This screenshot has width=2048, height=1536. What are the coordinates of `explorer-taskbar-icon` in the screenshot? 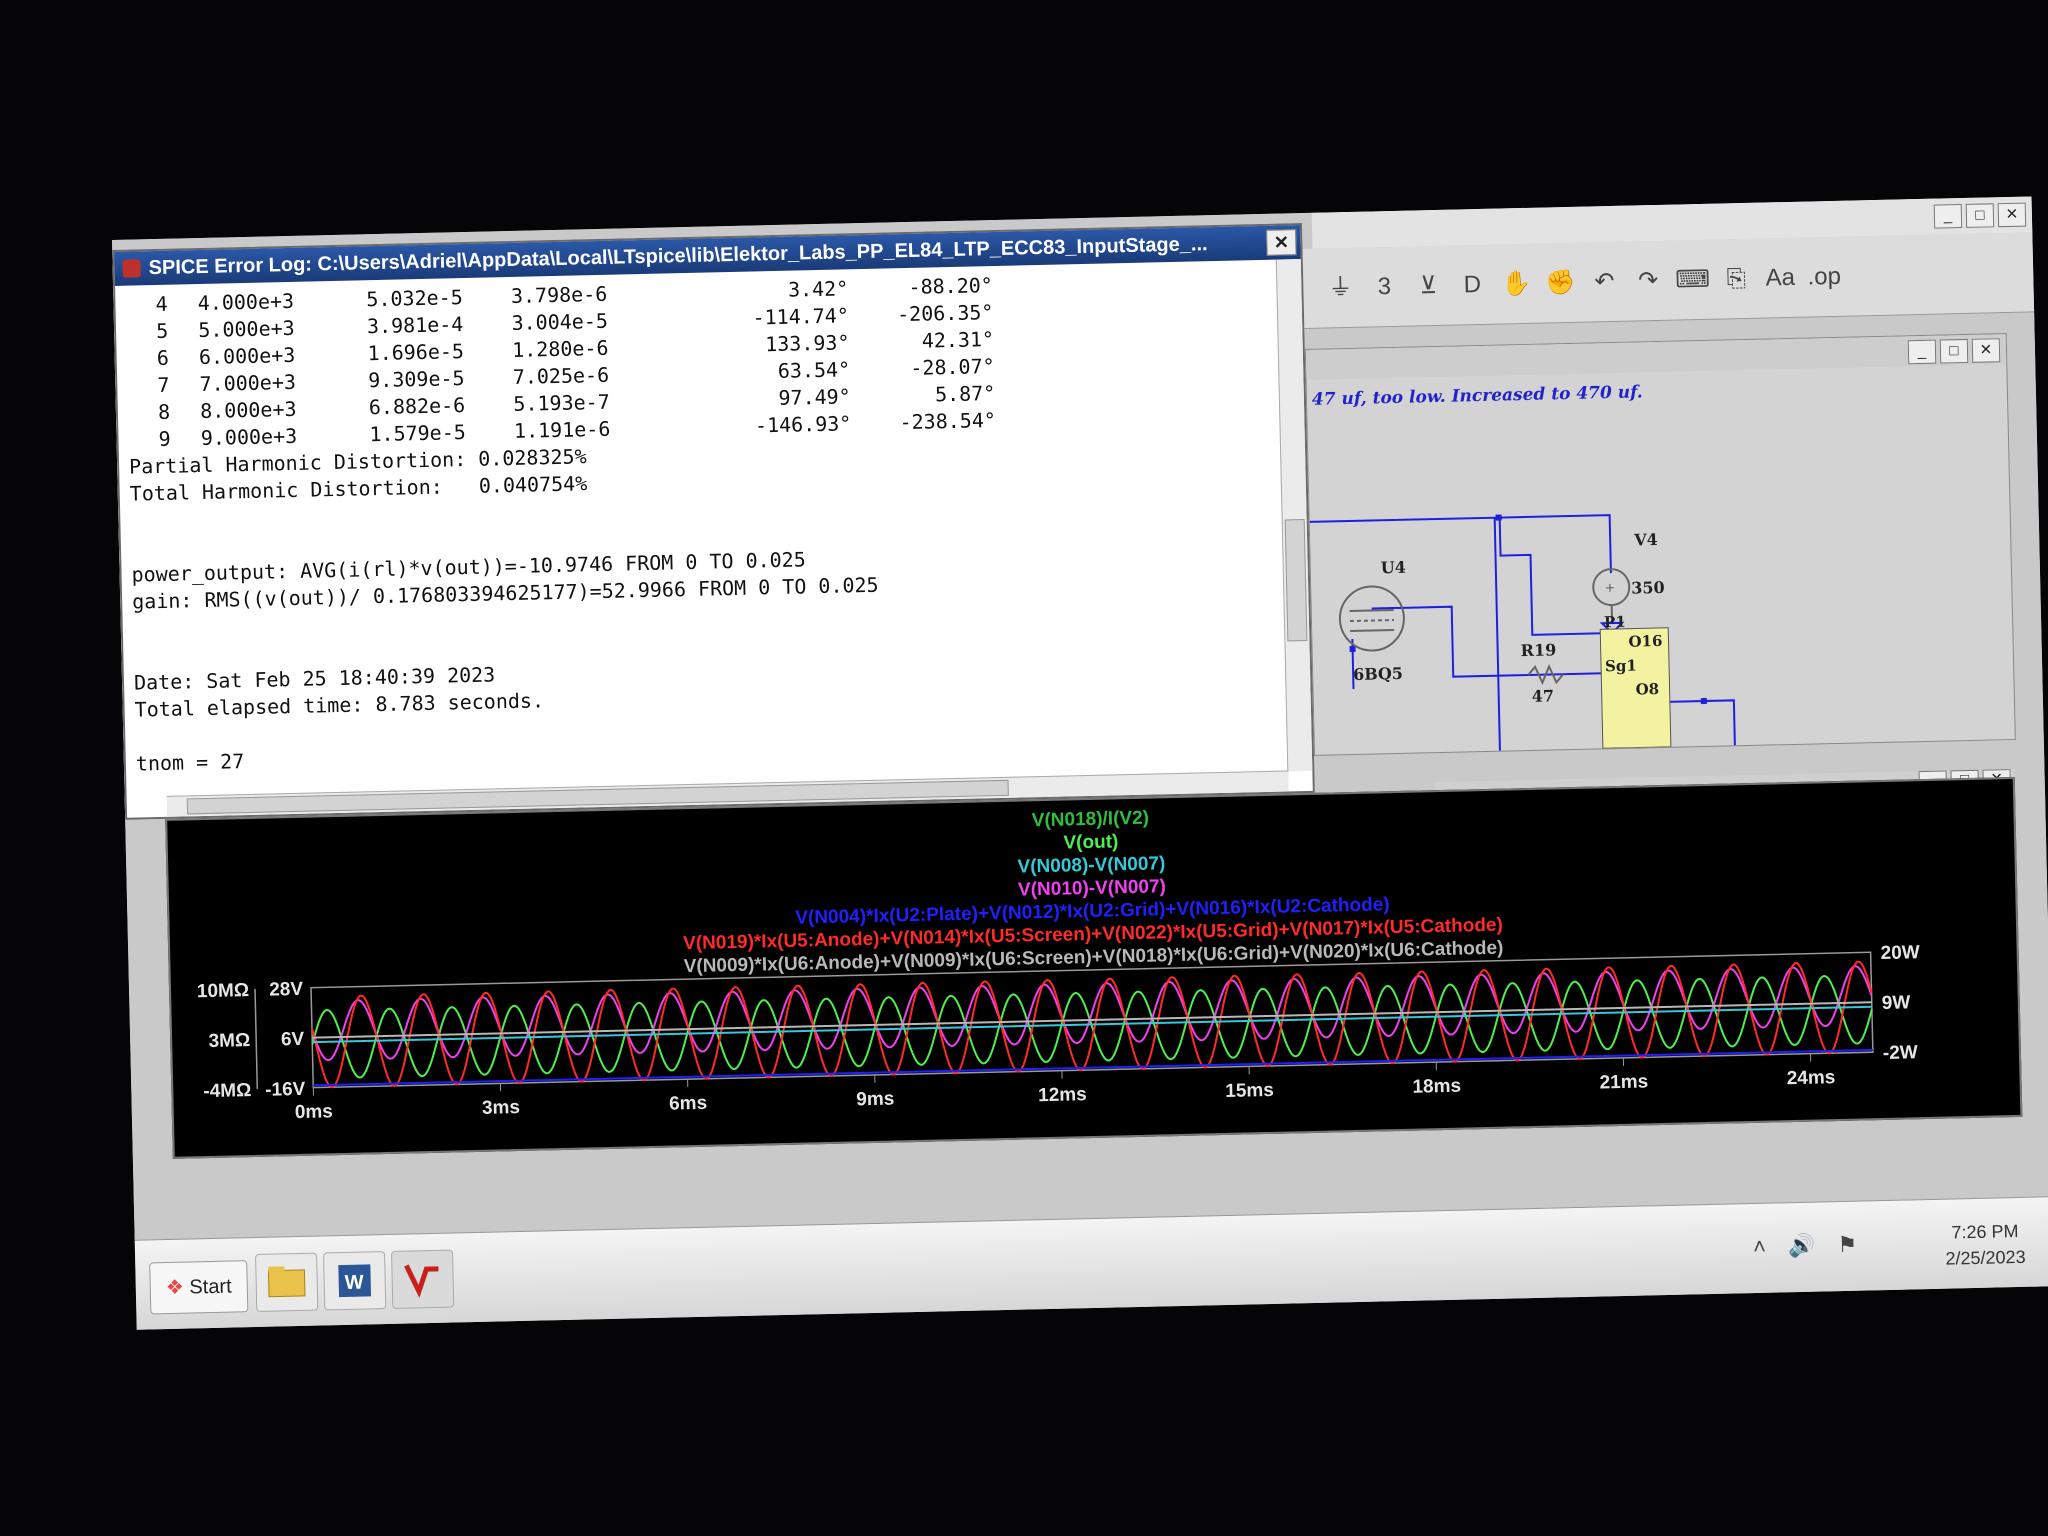 It's located at (287, 1282).